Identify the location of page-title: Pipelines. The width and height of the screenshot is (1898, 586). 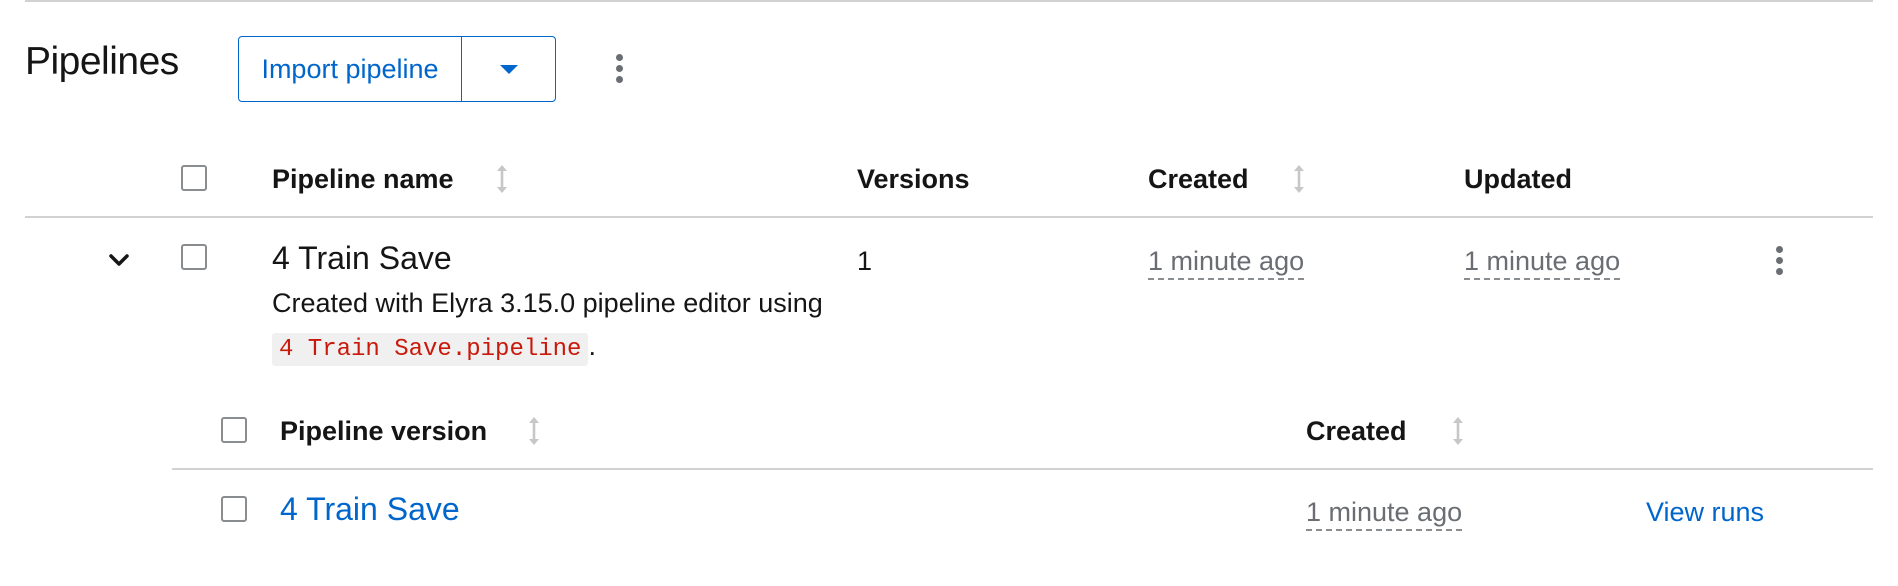
(102, 61).